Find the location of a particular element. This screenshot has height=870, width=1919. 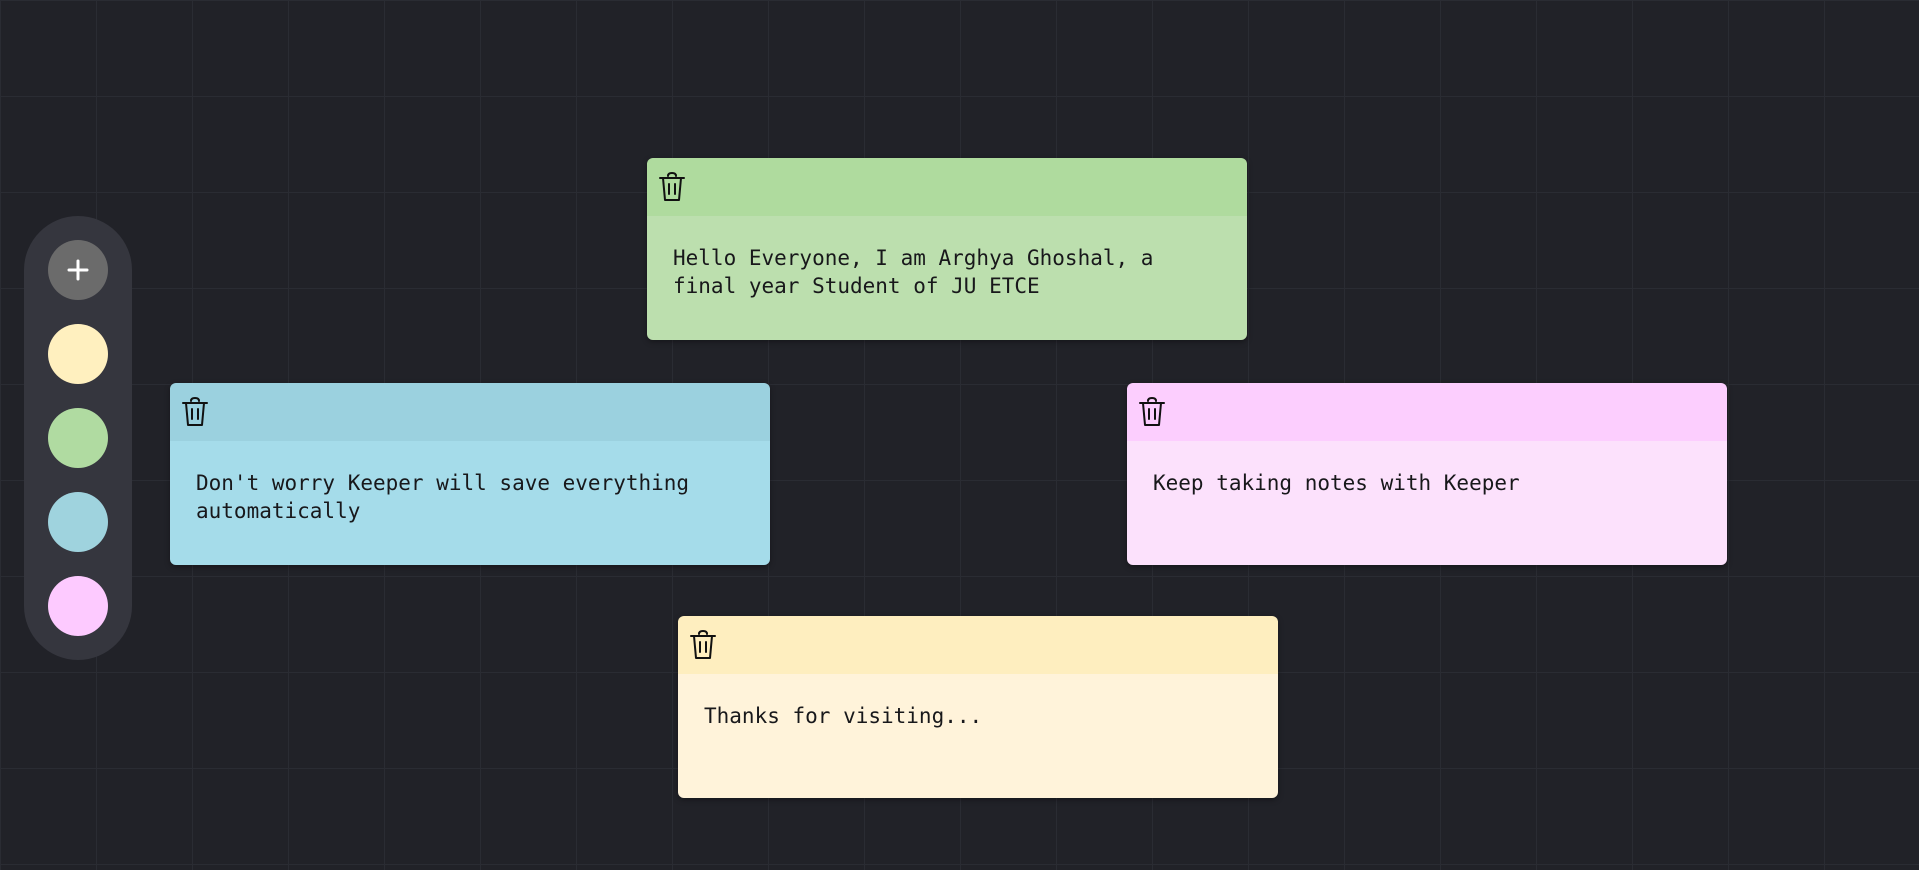

note-text: Keep taking notes with Keeper is located at coordinates (1427, 503).